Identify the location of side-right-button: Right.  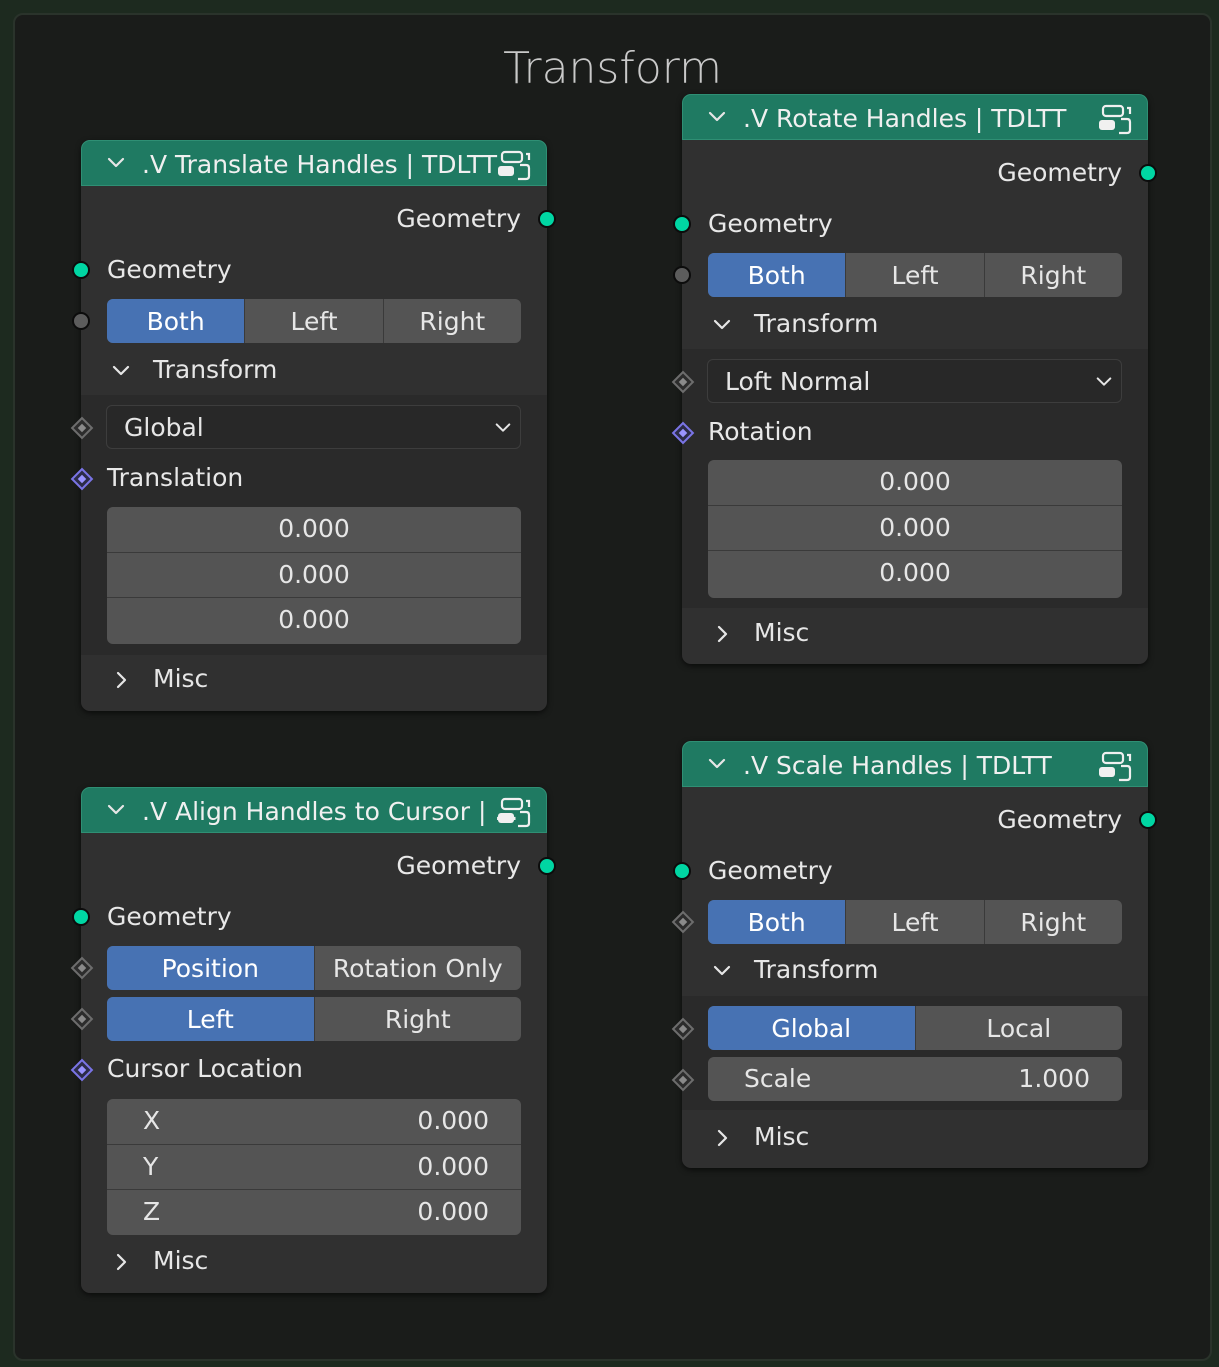
(417, 1019).